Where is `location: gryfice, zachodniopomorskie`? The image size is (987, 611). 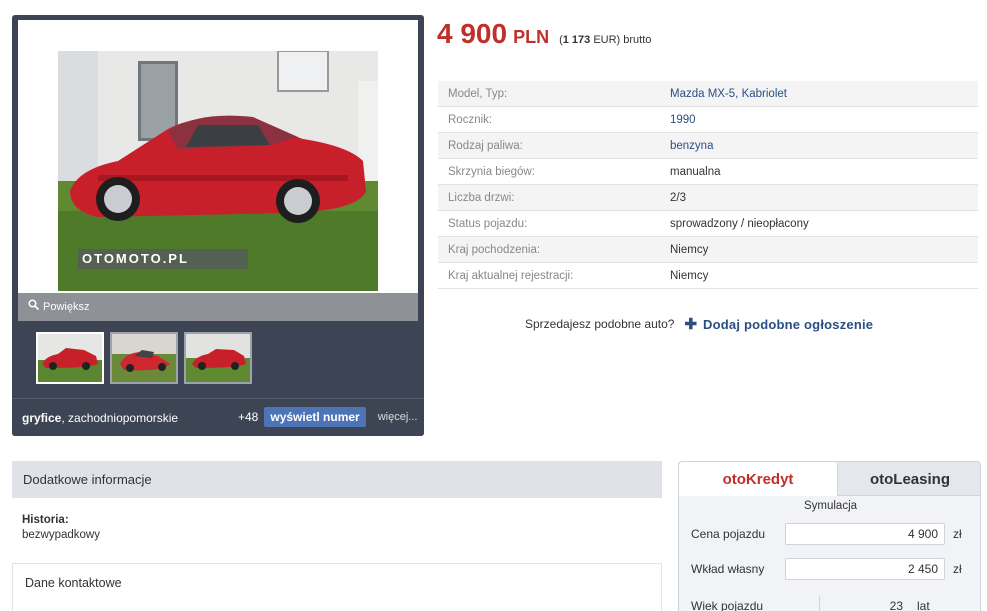 location: gryfice, zachodniopomorskie is located at coordinates (100, 418).